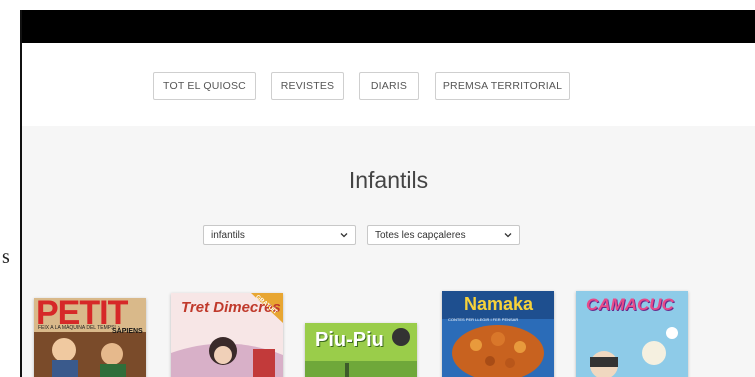  Describe the element at coordinates (10, 188) in the screenshot. I see `left-gutter` at that location.